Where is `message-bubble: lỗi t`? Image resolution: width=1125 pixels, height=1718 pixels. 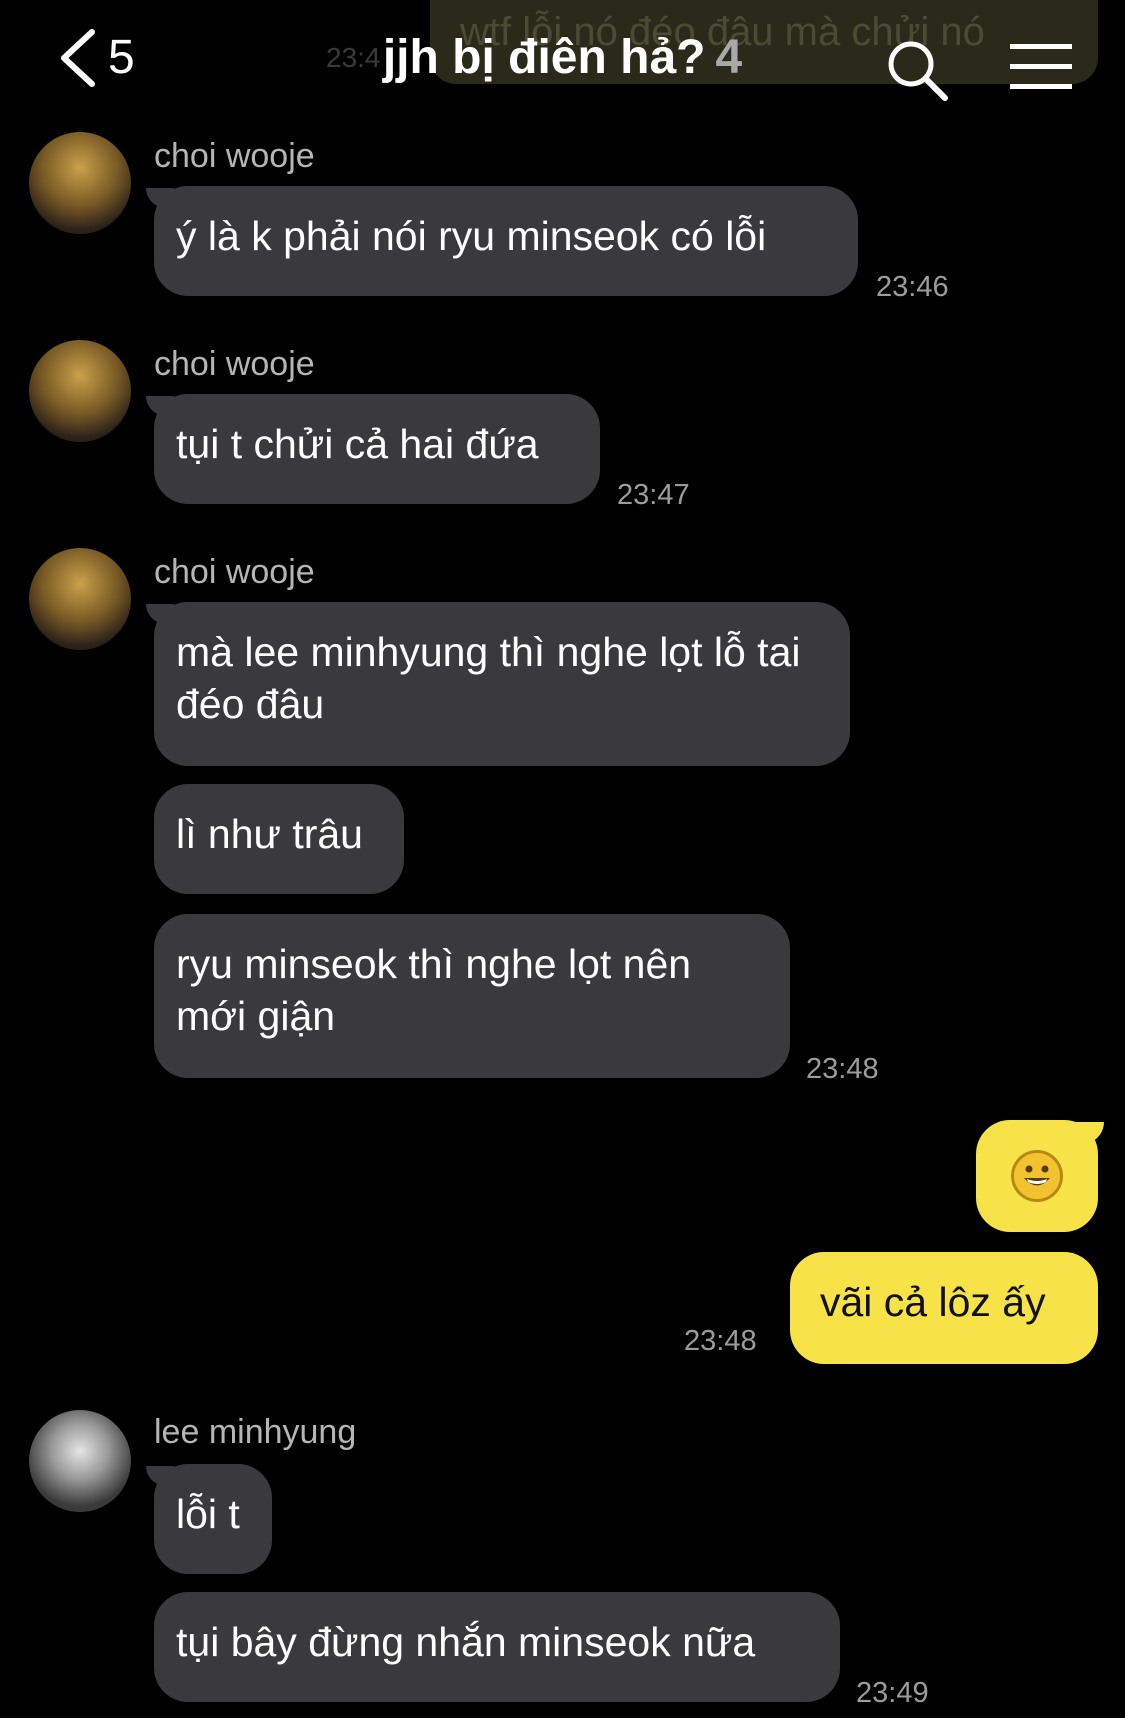
message-bubble: lỗi t is located at coordinates (213, 1519).